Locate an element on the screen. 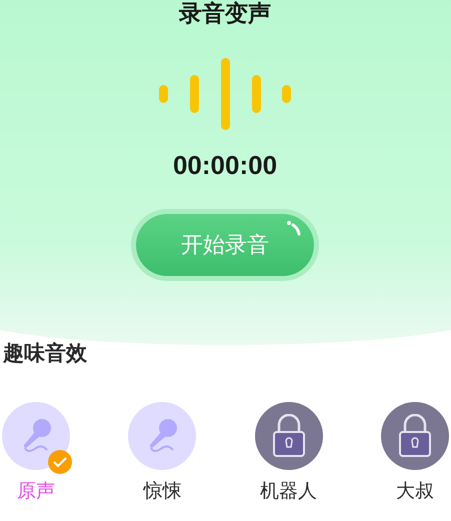  check-icon is located at coordinates (60, 462).